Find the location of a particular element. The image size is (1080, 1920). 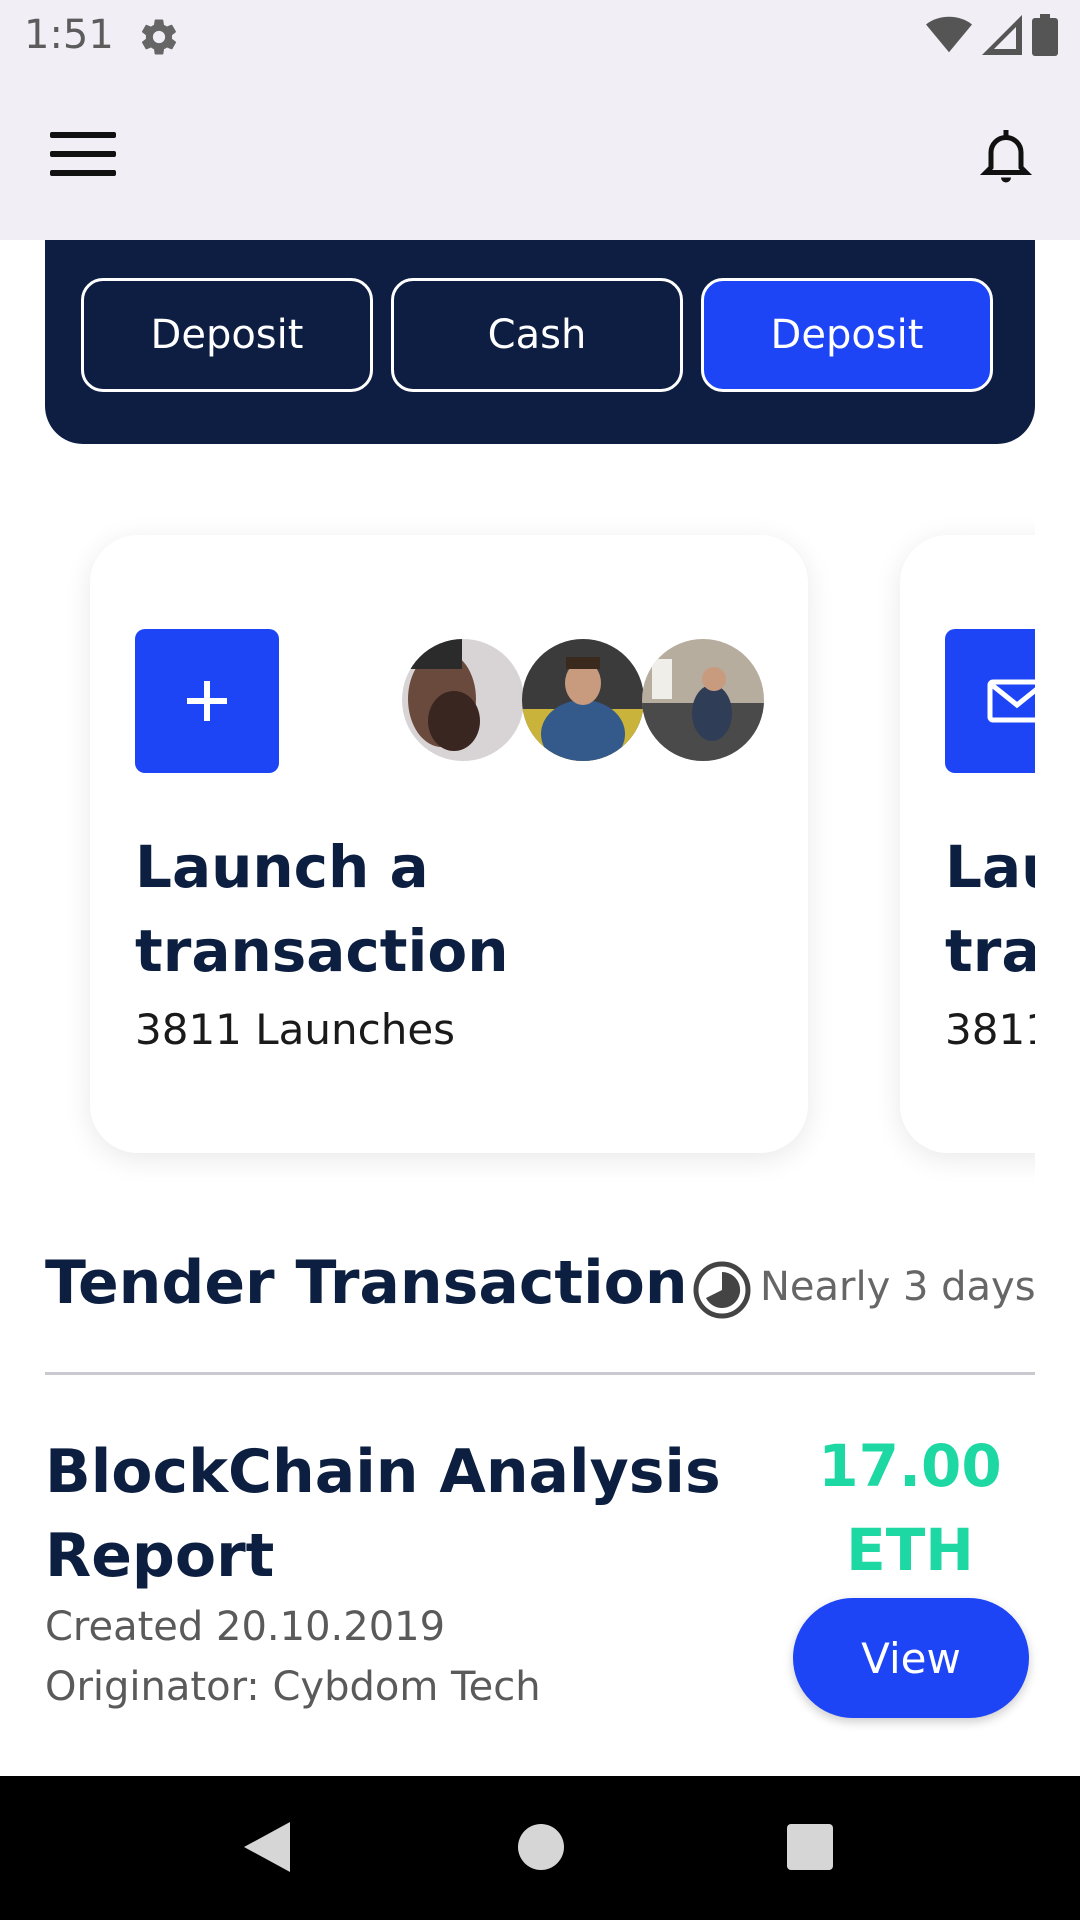

menu-icon is located at coordinates (83, 156).